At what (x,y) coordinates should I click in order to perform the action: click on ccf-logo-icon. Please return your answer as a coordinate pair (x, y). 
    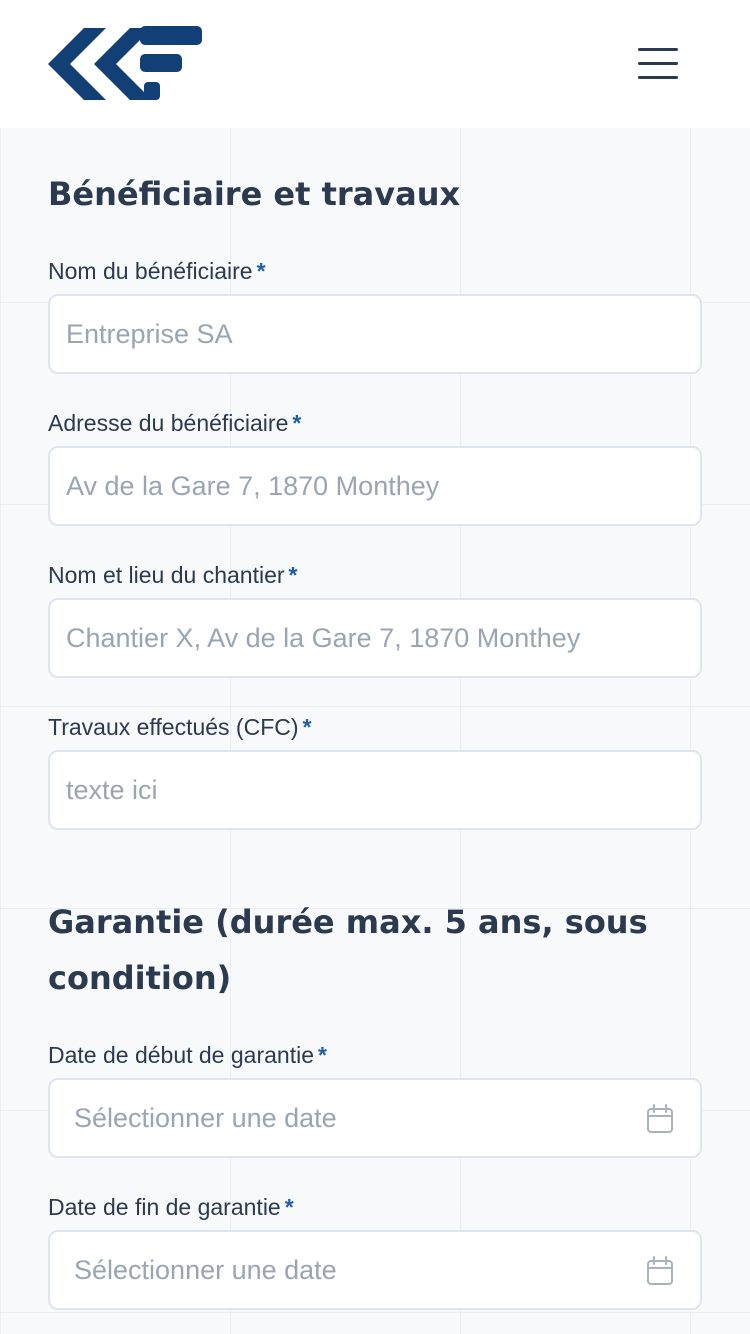
    Looking at the image, I should click on (126, 64).